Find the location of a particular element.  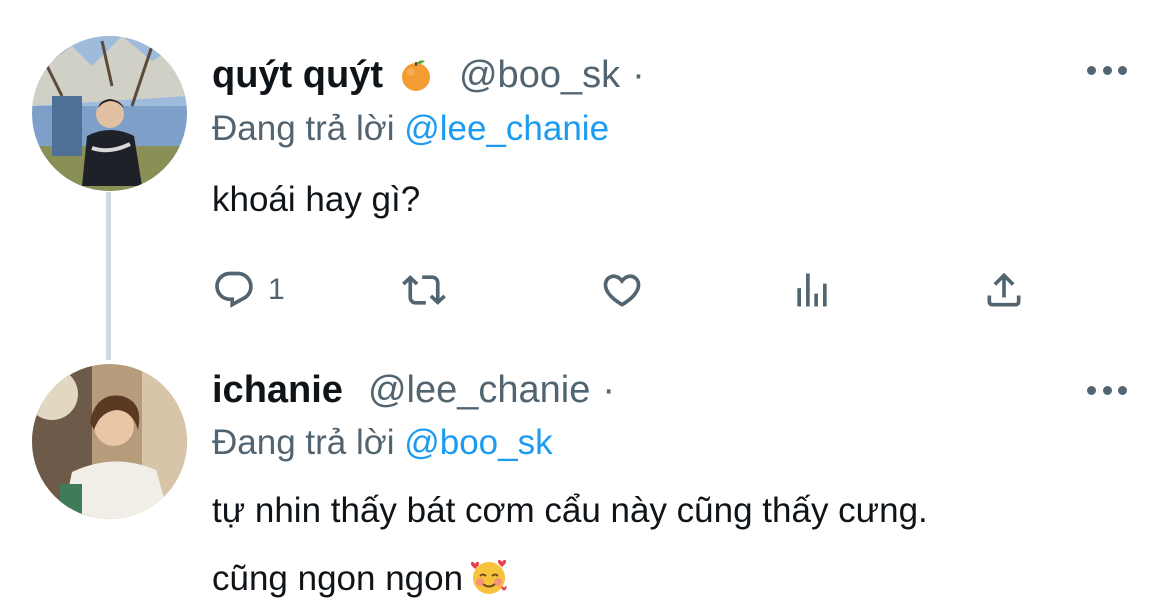

display-name: ichanie is located at coordinates (277, 390).